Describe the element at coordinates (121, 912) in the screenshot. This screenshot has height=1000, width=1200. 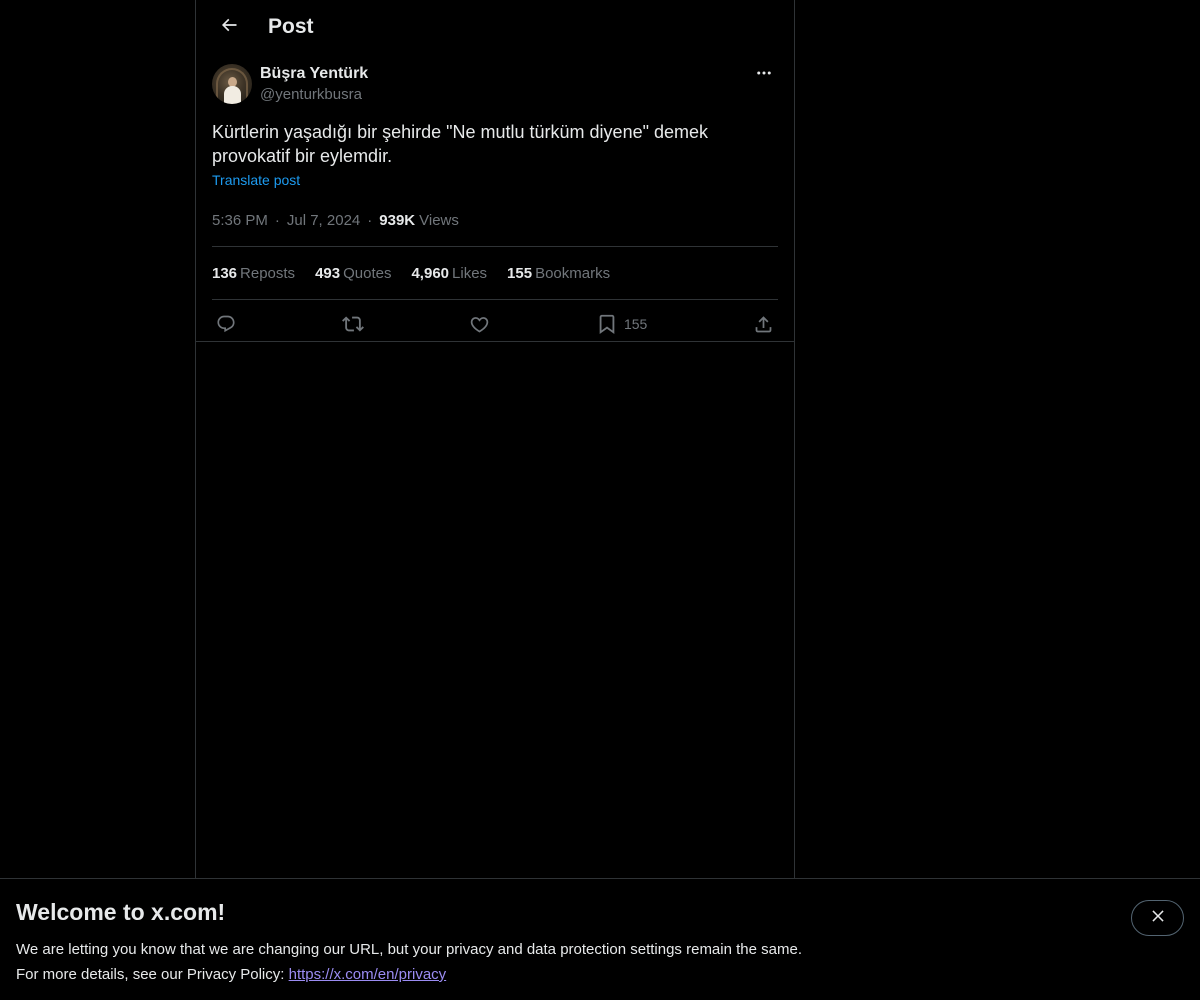
I see `banner-title: Welcome to x.com!` at that location.